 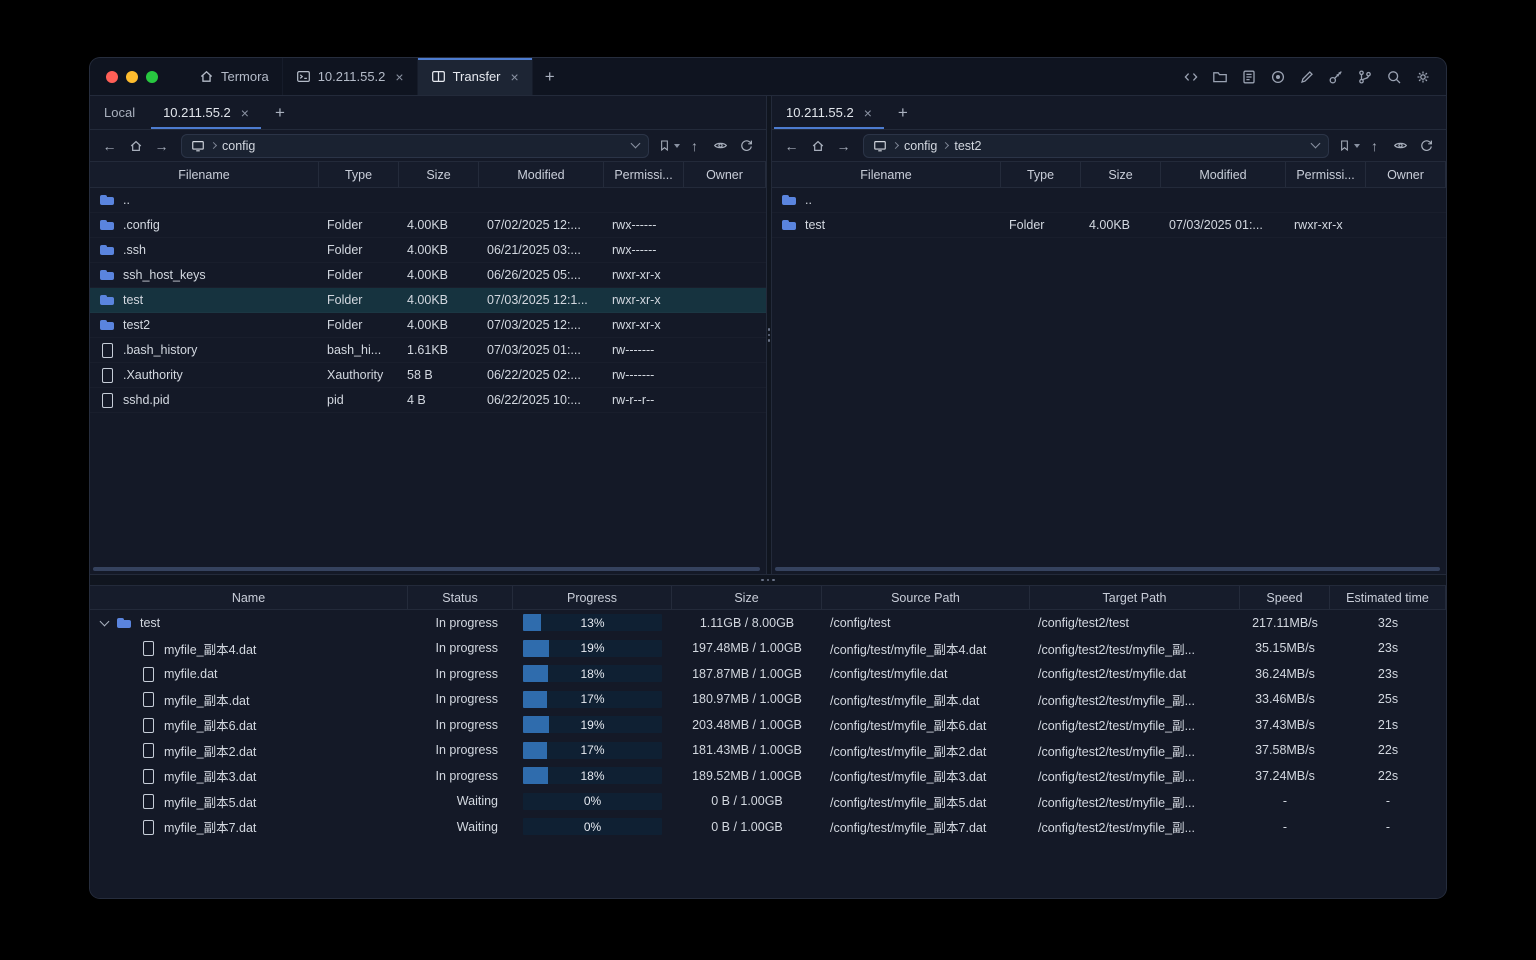 What do you see at coordinates (420, 375) in the screenshot?
I see `file-size: 58 B` at bounding box center [420, 375].